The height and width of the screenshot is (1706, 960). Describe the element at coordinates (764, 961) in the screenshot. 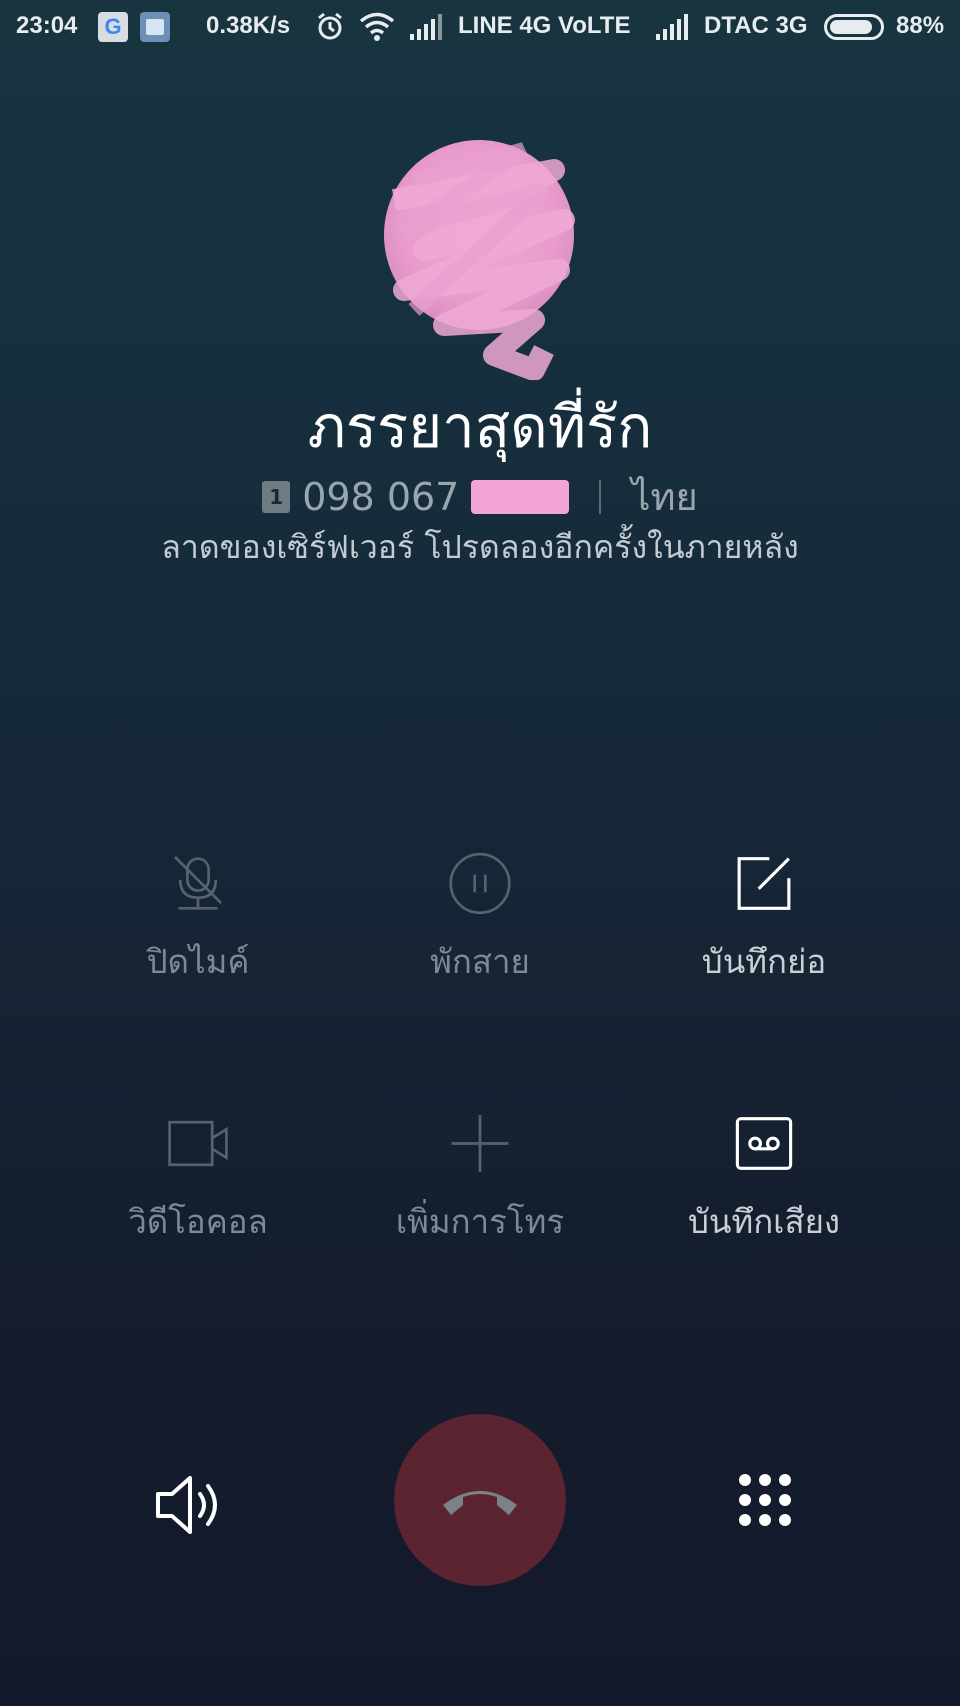

I see `notes-label: บันทึกย่อ` at that location.